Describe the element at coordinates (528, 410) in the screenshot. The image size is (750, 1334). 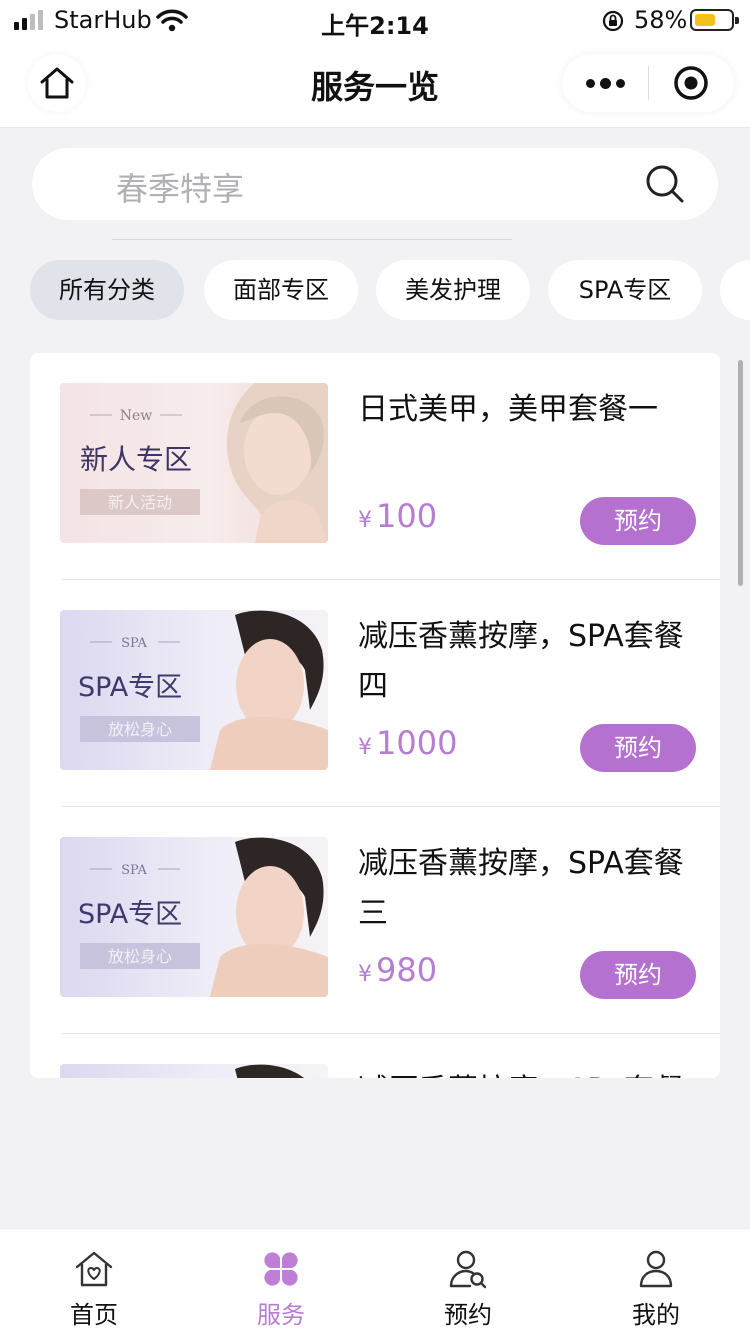
I see `service-title: 日式美甲，美甲套餐一` at that location.